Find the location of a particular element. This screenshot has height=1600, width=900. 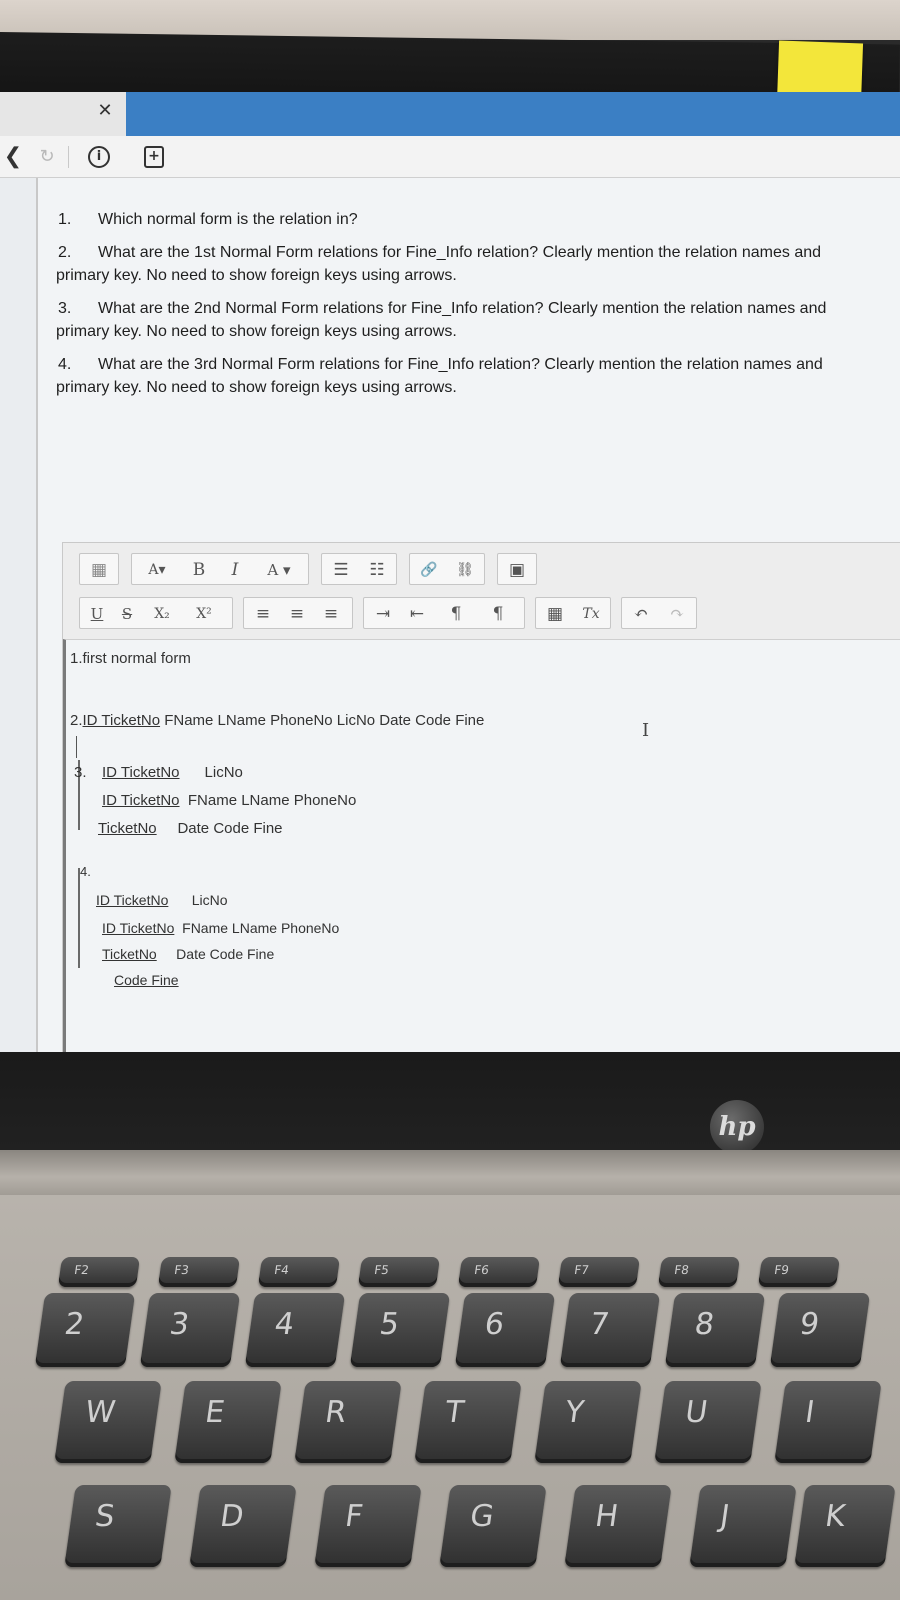

key-8: 8 is located at coordinates (715, 1330).